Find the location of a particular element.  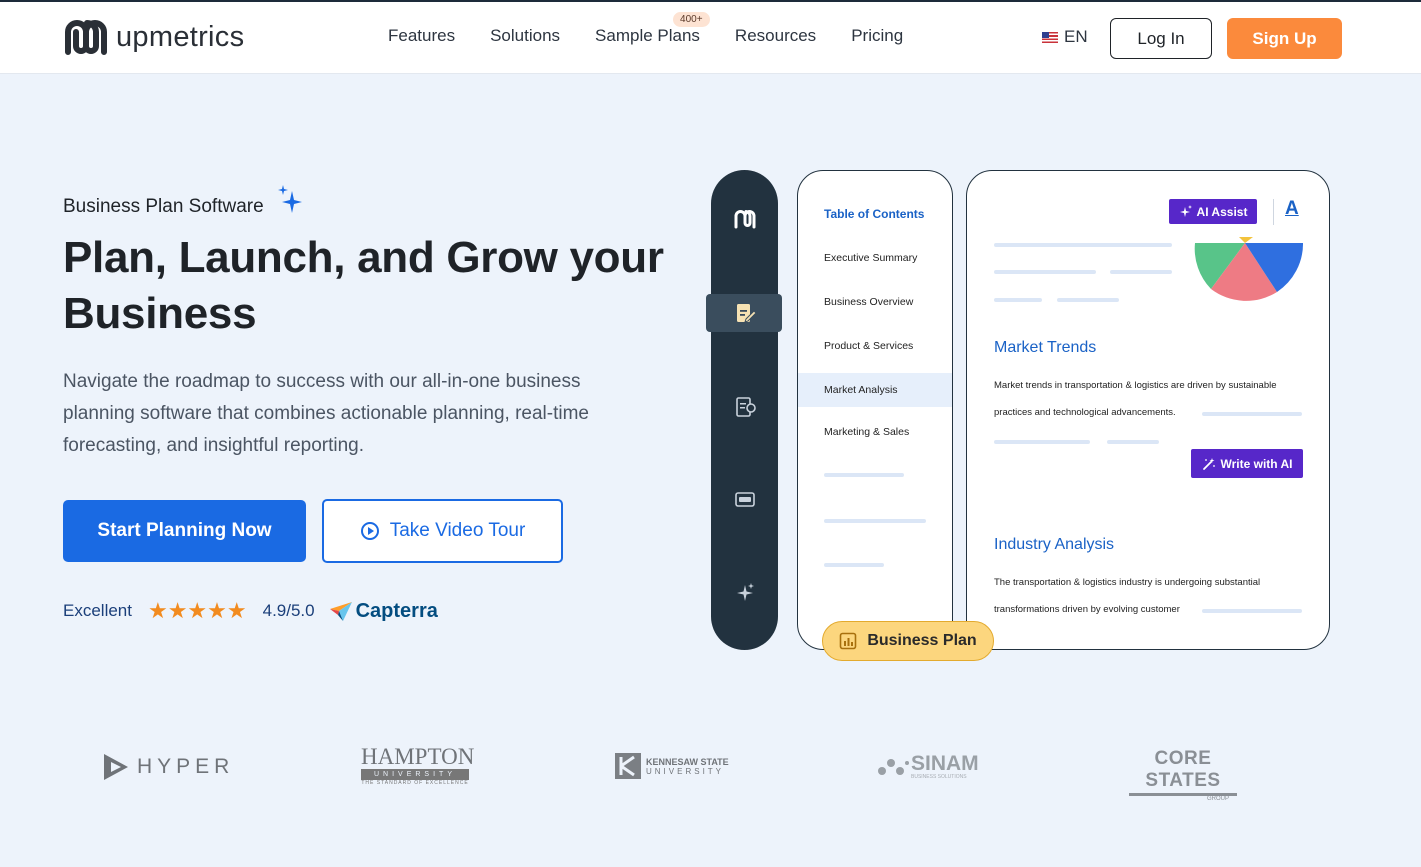

hyper-logo: HYPER is located at coordinates (168, 767).